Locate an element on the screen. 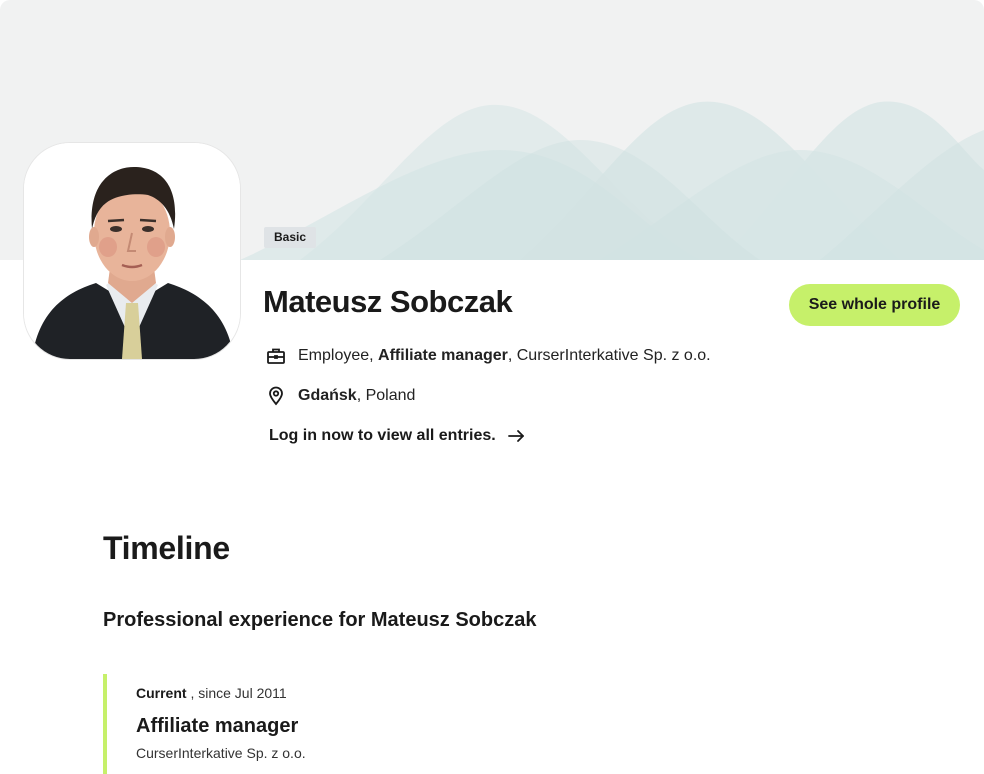  job-title: Affiliate manager is located at coordinates (443, 355).